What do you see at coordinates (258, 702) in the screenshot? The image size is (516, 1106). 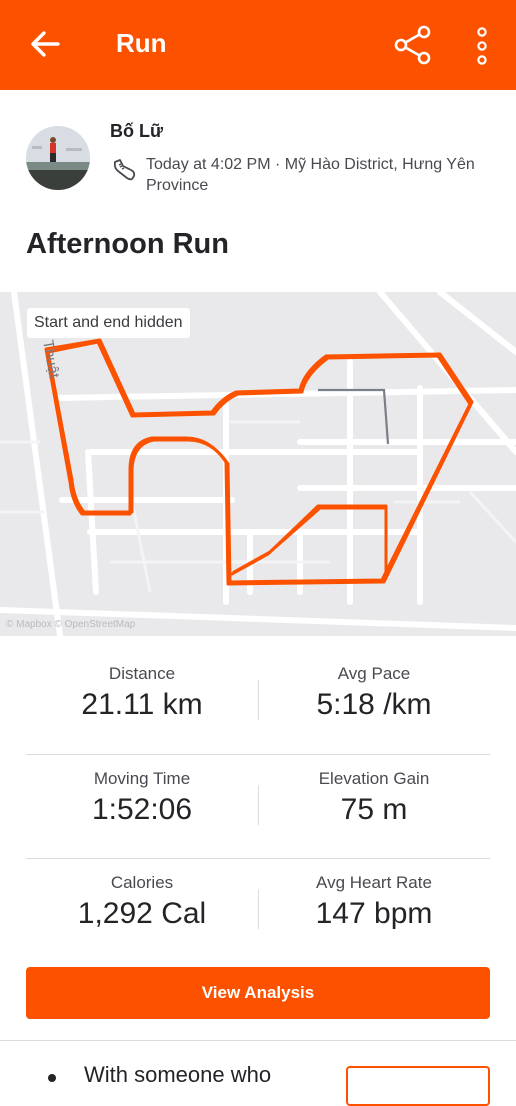 I see `stats-row: Distance 21.11 km Avg Pace 5:18 /km` at bounding box center [258, 702].